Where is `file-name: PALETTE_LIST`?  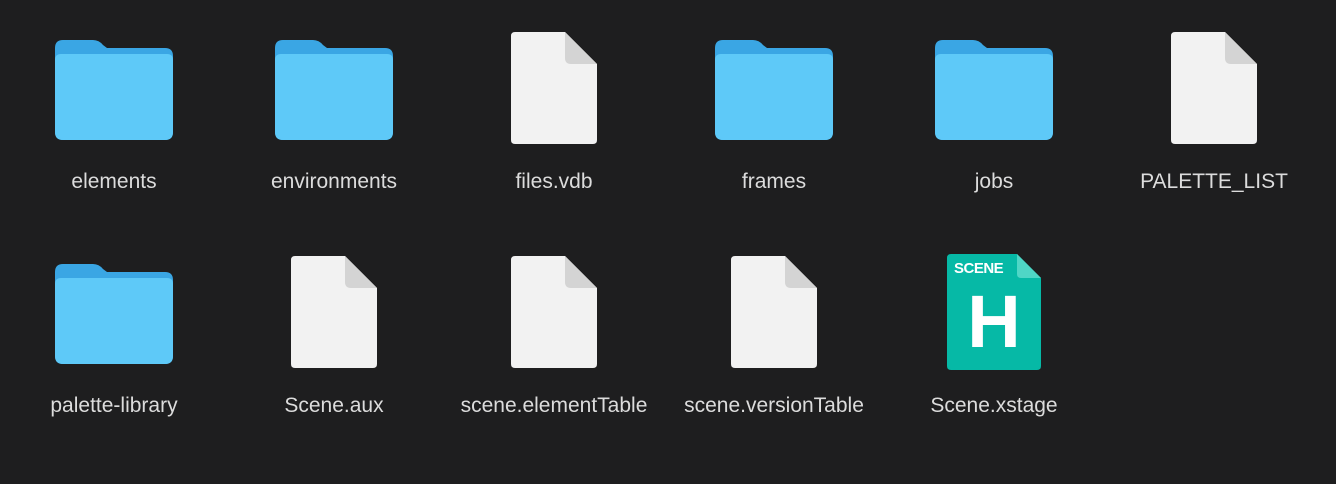 file-name: PALETTE_LIST is located at coordinates (1214, 181).